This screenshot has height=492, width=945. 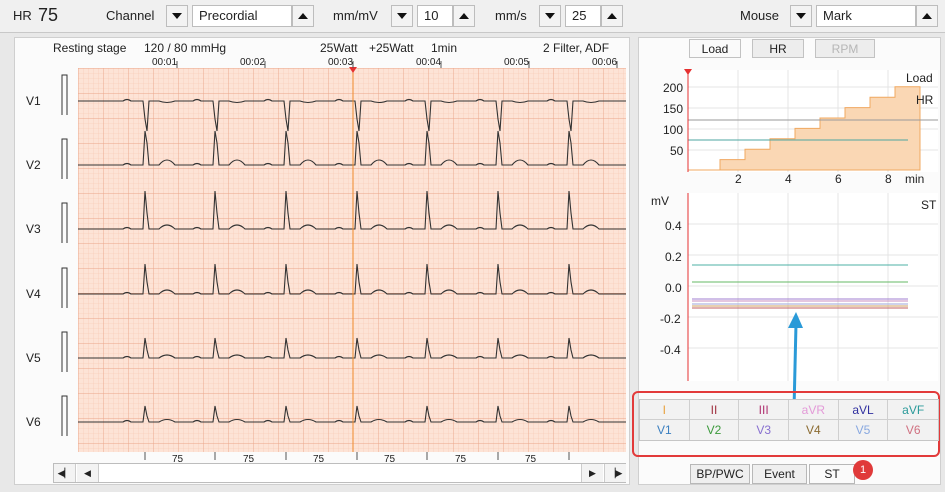 I want to click on ecg-scrollbar: ◀▏ ◀ ▶ ▕▶, so click(x=339, y=473).